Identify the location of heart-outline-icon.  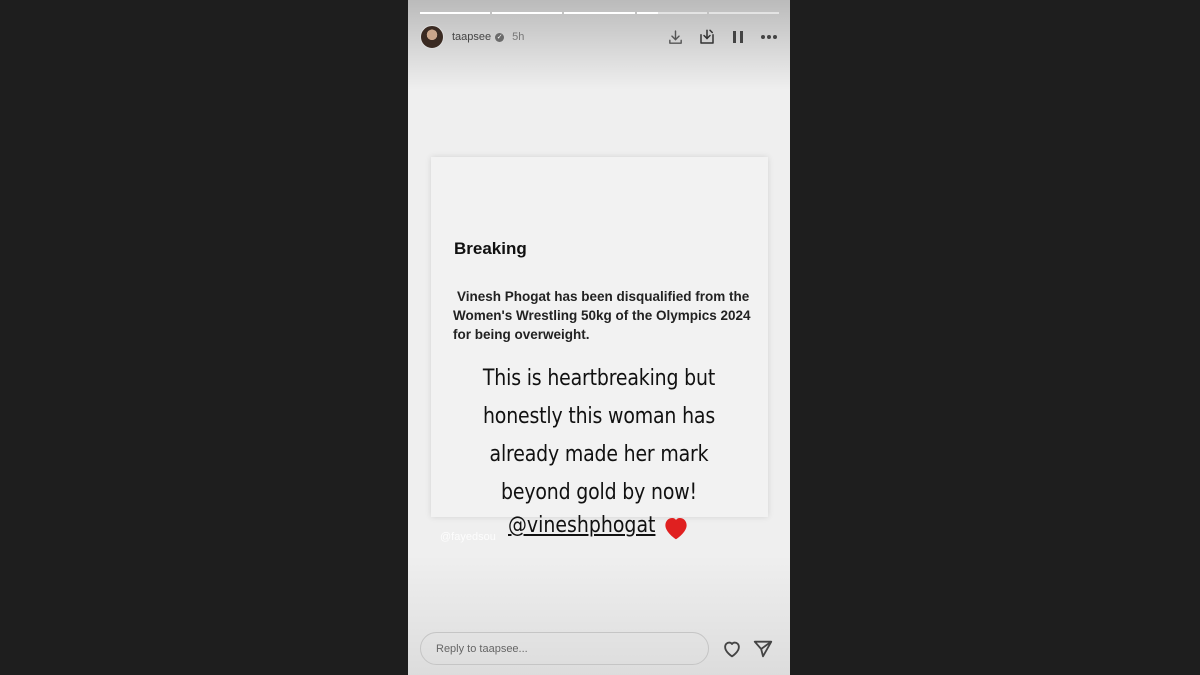
(732, 649).